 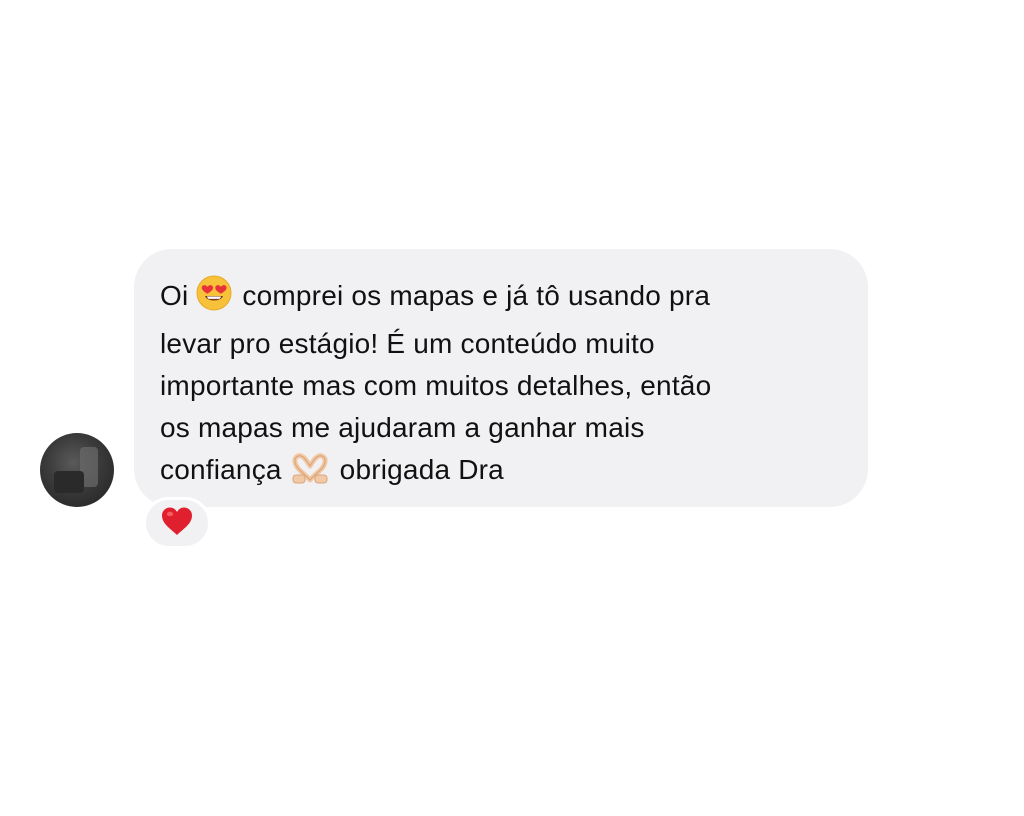 What do you see at coordinates (402, 427) in the screenshot?
I see `message-line: os mapas me ajudaram a ganhar mais` at bounding box center [402, 427].